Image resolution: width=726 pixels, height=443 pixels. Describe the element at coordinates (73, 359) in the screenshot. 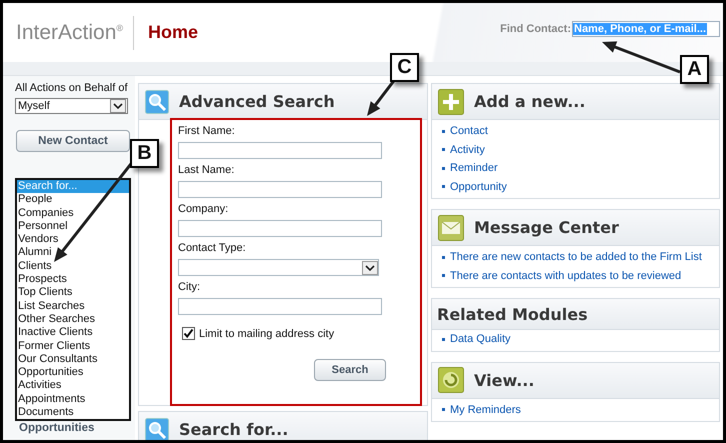

I see `search-list-item: Our Consultants` at that location.